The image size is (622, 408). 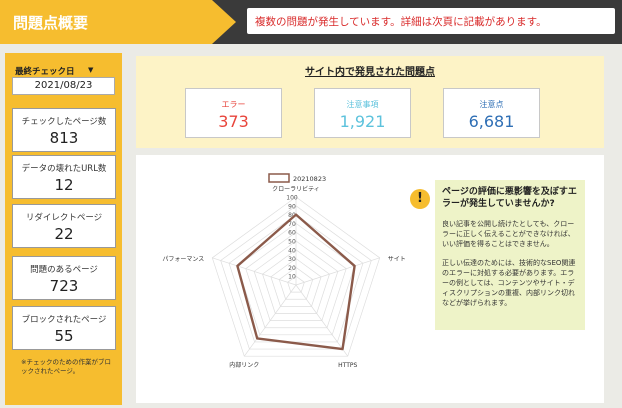 I want to click on stat-card-redirect-pages: リダイレクトページ 22, so click(x=64, y=226).